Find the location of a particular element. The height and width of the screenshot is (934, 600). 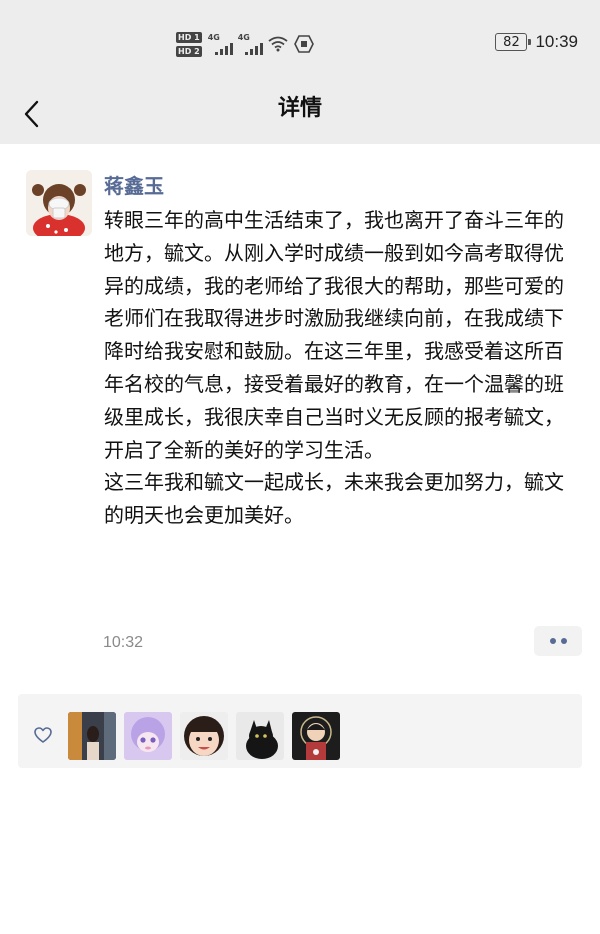

status-icons-left: HD 1 HD 2 4G 4G is located at coordinates (245, 44).